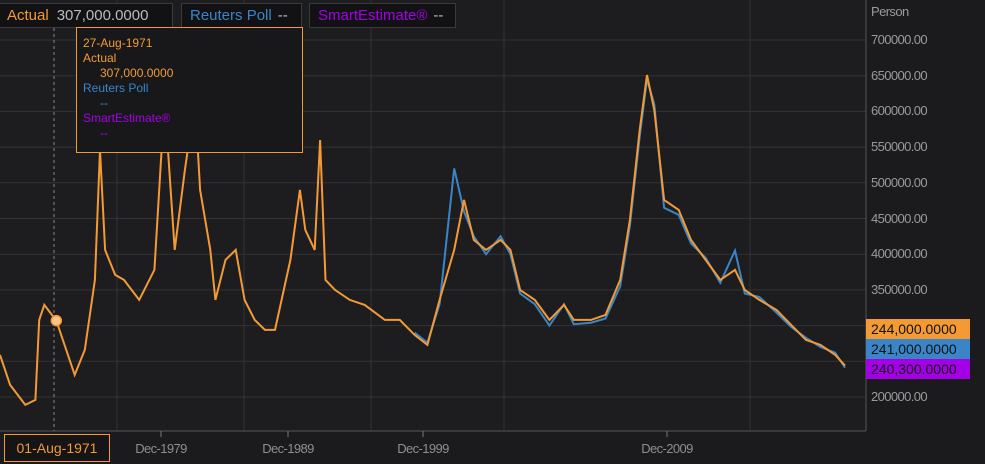 The width and height of the screenshot is (985, 464). What do you see at coordinates (57, 448) in the screenshot?
I see `crosshair-date-label: 01-Aug-1971` at bounding box center [57, 448].